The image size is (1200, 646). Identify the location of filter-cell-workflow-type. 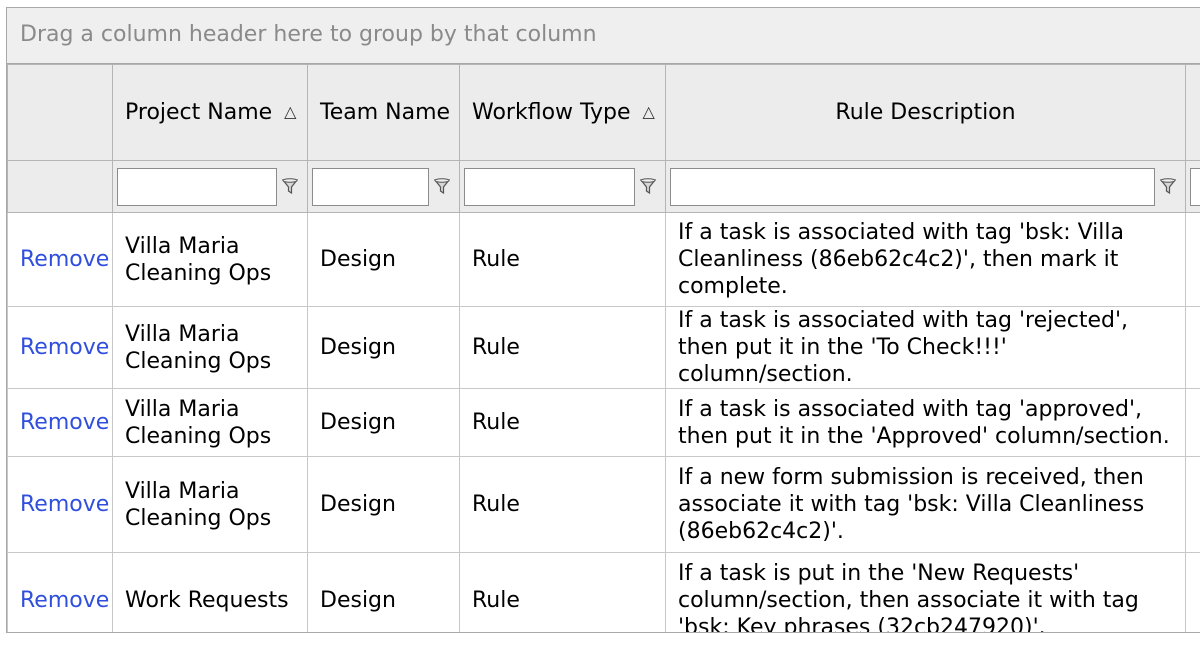
(562, 186).